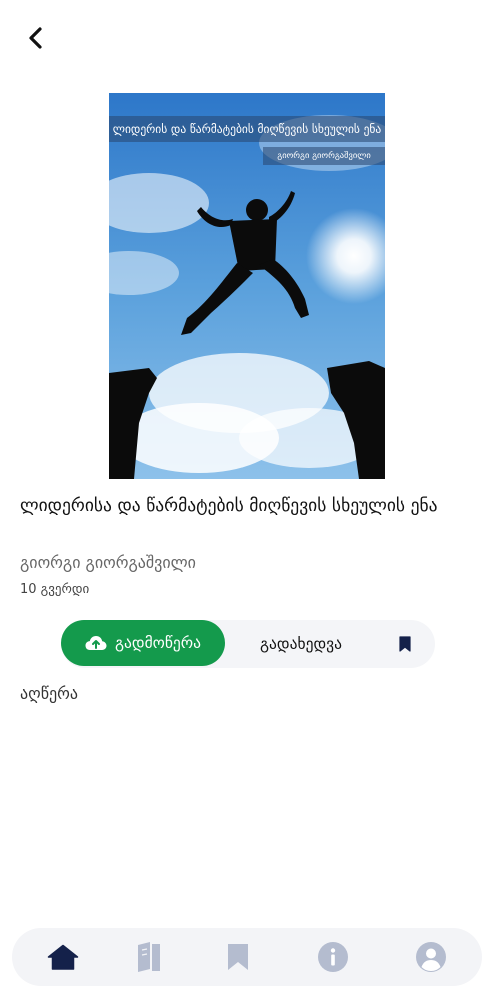 Image resolution: width=494 pixels, height=1000 pixels. I want to click on cloud-upload-icon, so click(96, 643).